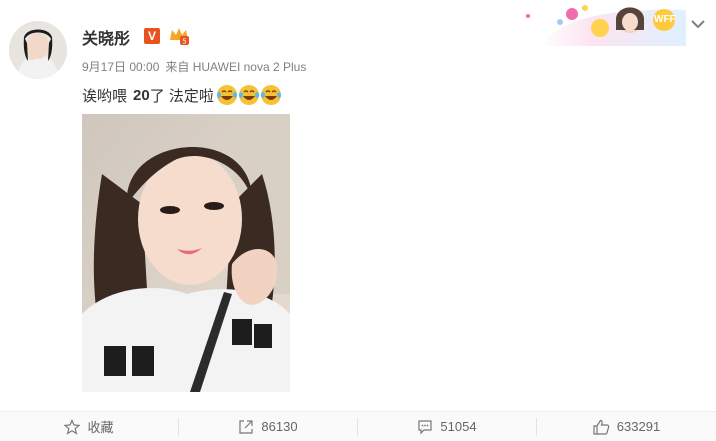 The image size is (716, 441). I want to click on post-text-tail: 了 法定啦, so click(181, 96).